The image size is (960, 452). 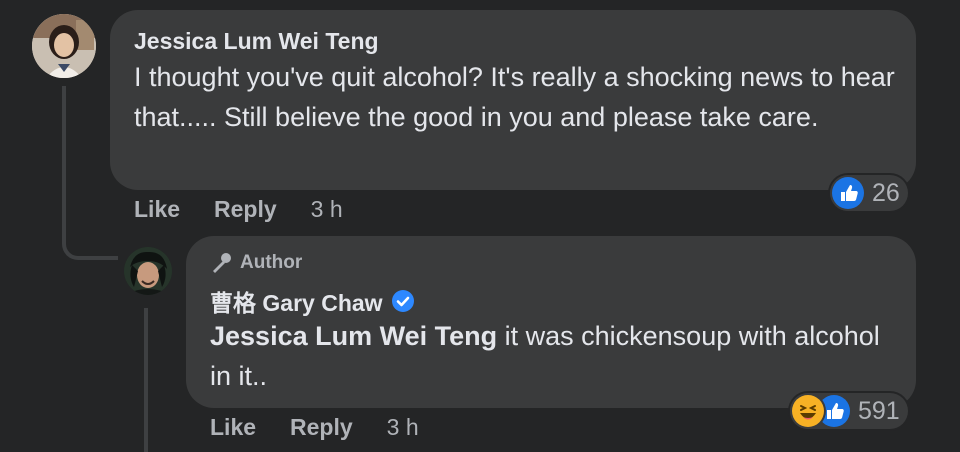 What do you see at coordinates (849, 411) in the screenshot?
I see `reply-reactions: 591` at bounding box center [849, 411].